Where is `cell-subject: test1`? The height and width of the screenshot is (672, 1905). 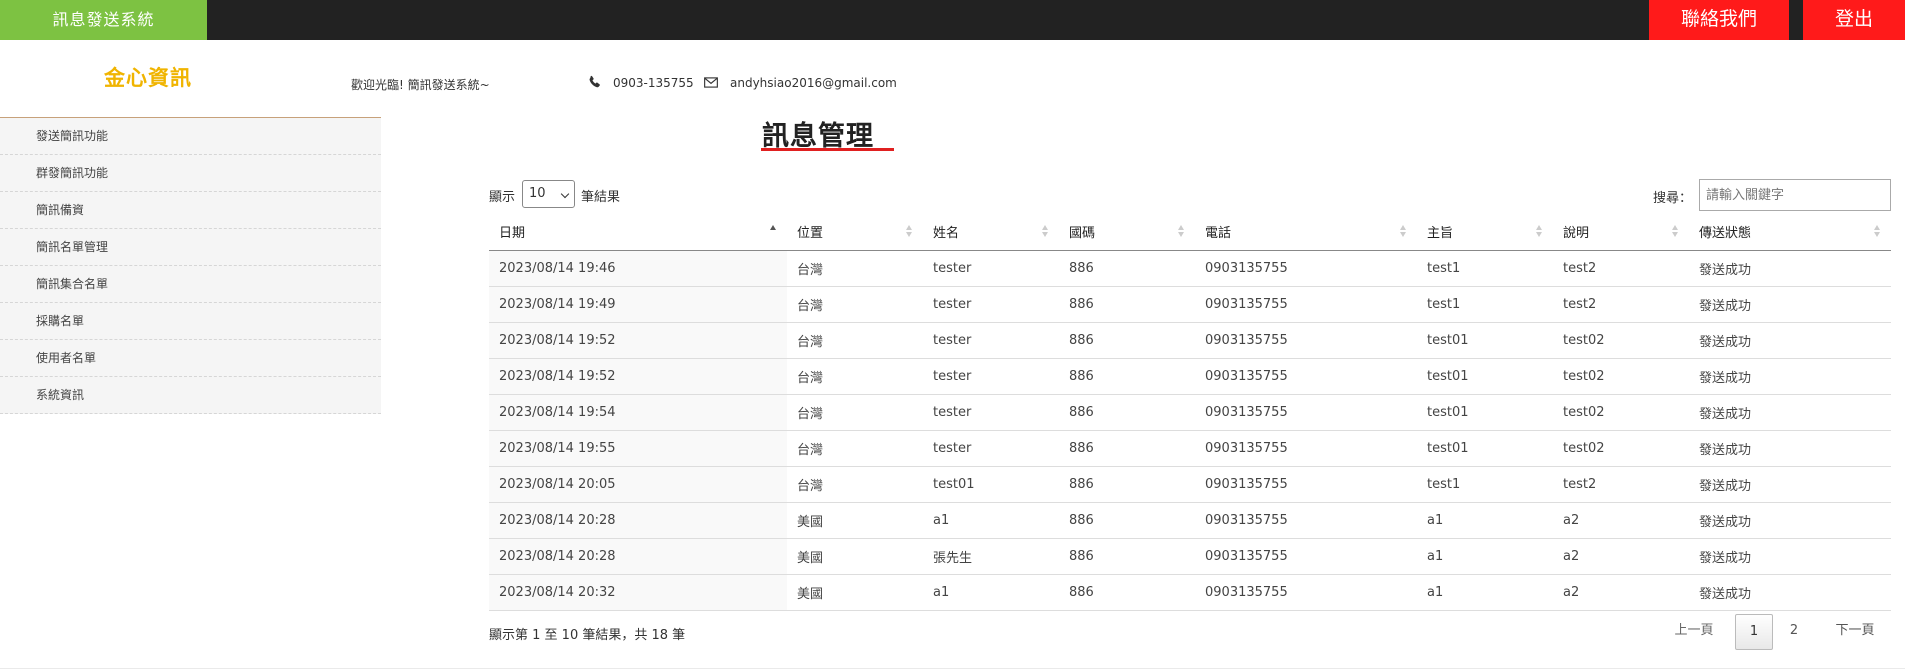
cell-subject: test1 is located at coordinates (1485, 484).